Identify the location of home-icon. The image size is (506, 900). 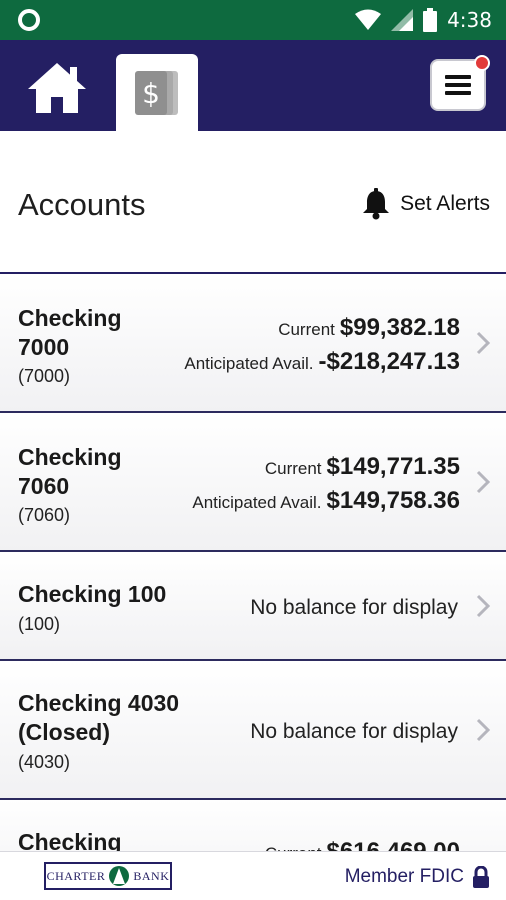
(57, 88).